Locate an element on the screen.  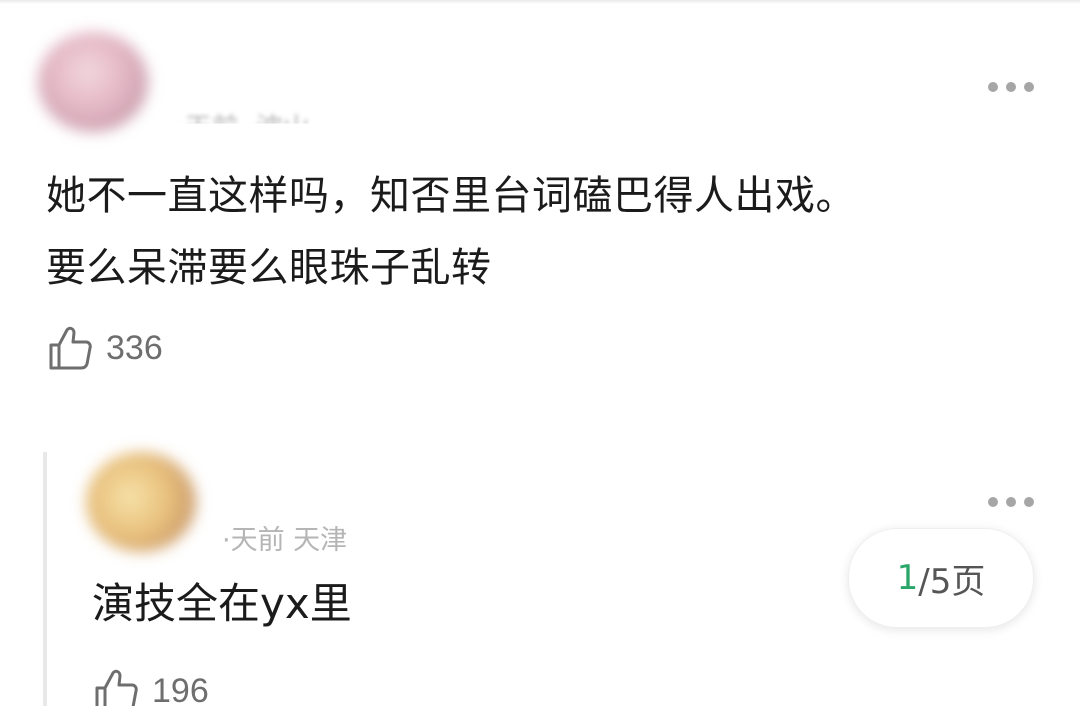
reply-avatar is located at coordinates (141, 502).